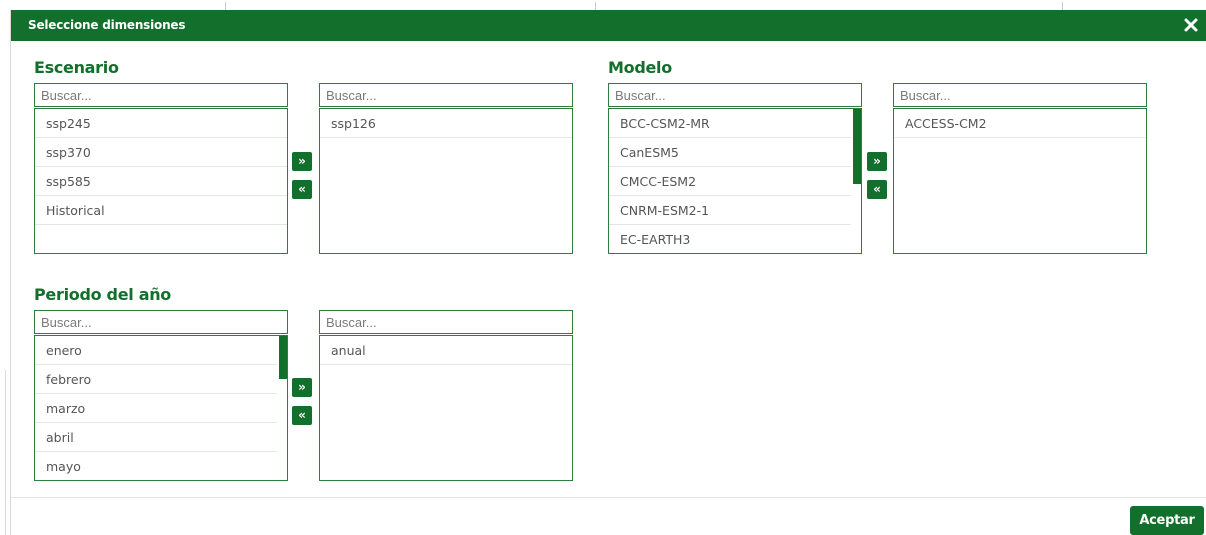 The image size is (1206, 535). I want to click on modelo-remove-button: «, so click(877, 189).